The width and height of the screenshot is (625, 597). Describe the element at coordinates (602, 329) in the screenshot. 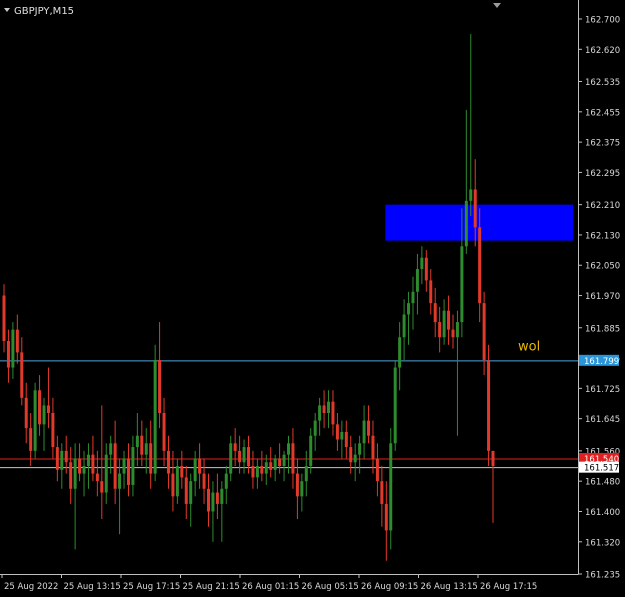

I see `y-tick-label: 161.885` at that location.